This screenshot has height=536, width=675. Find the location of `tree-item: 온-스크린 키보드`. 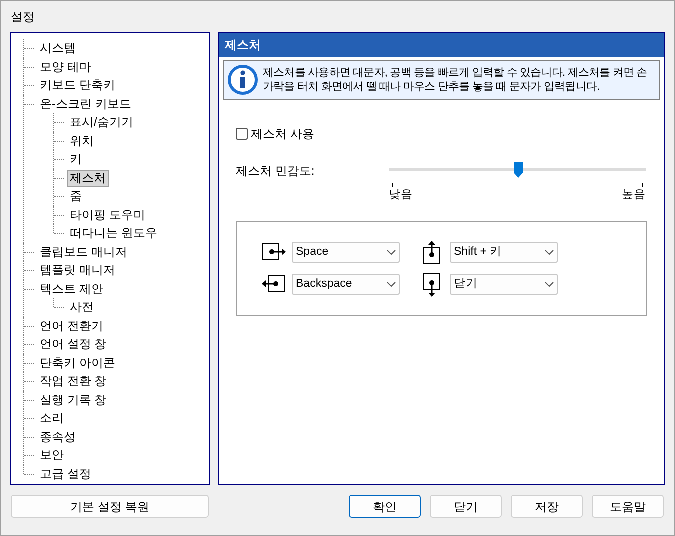

tree-item: 온-스크린 키보드 is located at coordinates (85, 104).